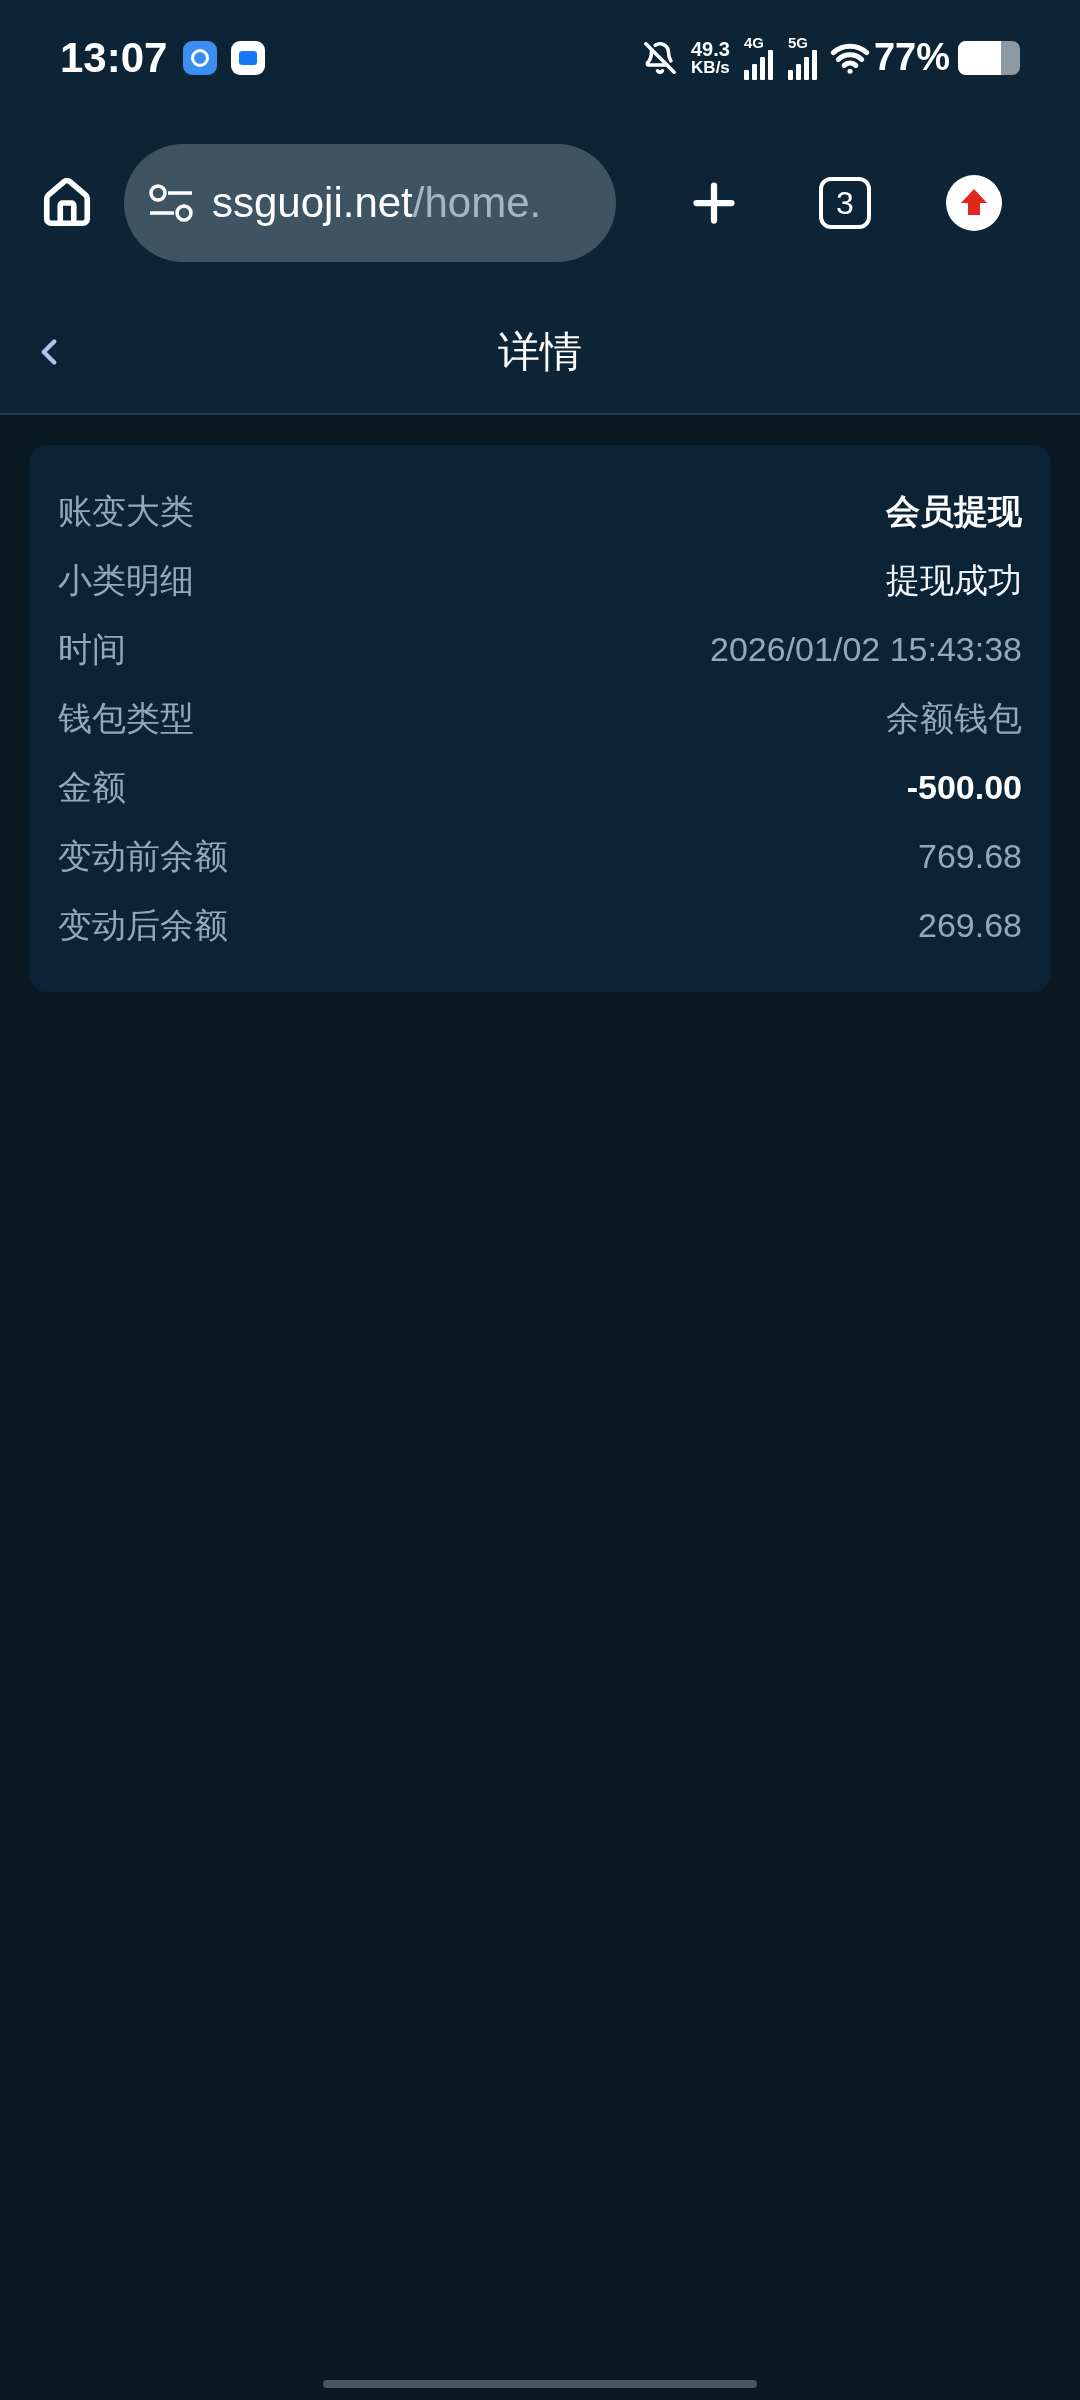 This screenshot has width=1080, height=2400. I want to click on status-time: 13:07, so click(114, 58).